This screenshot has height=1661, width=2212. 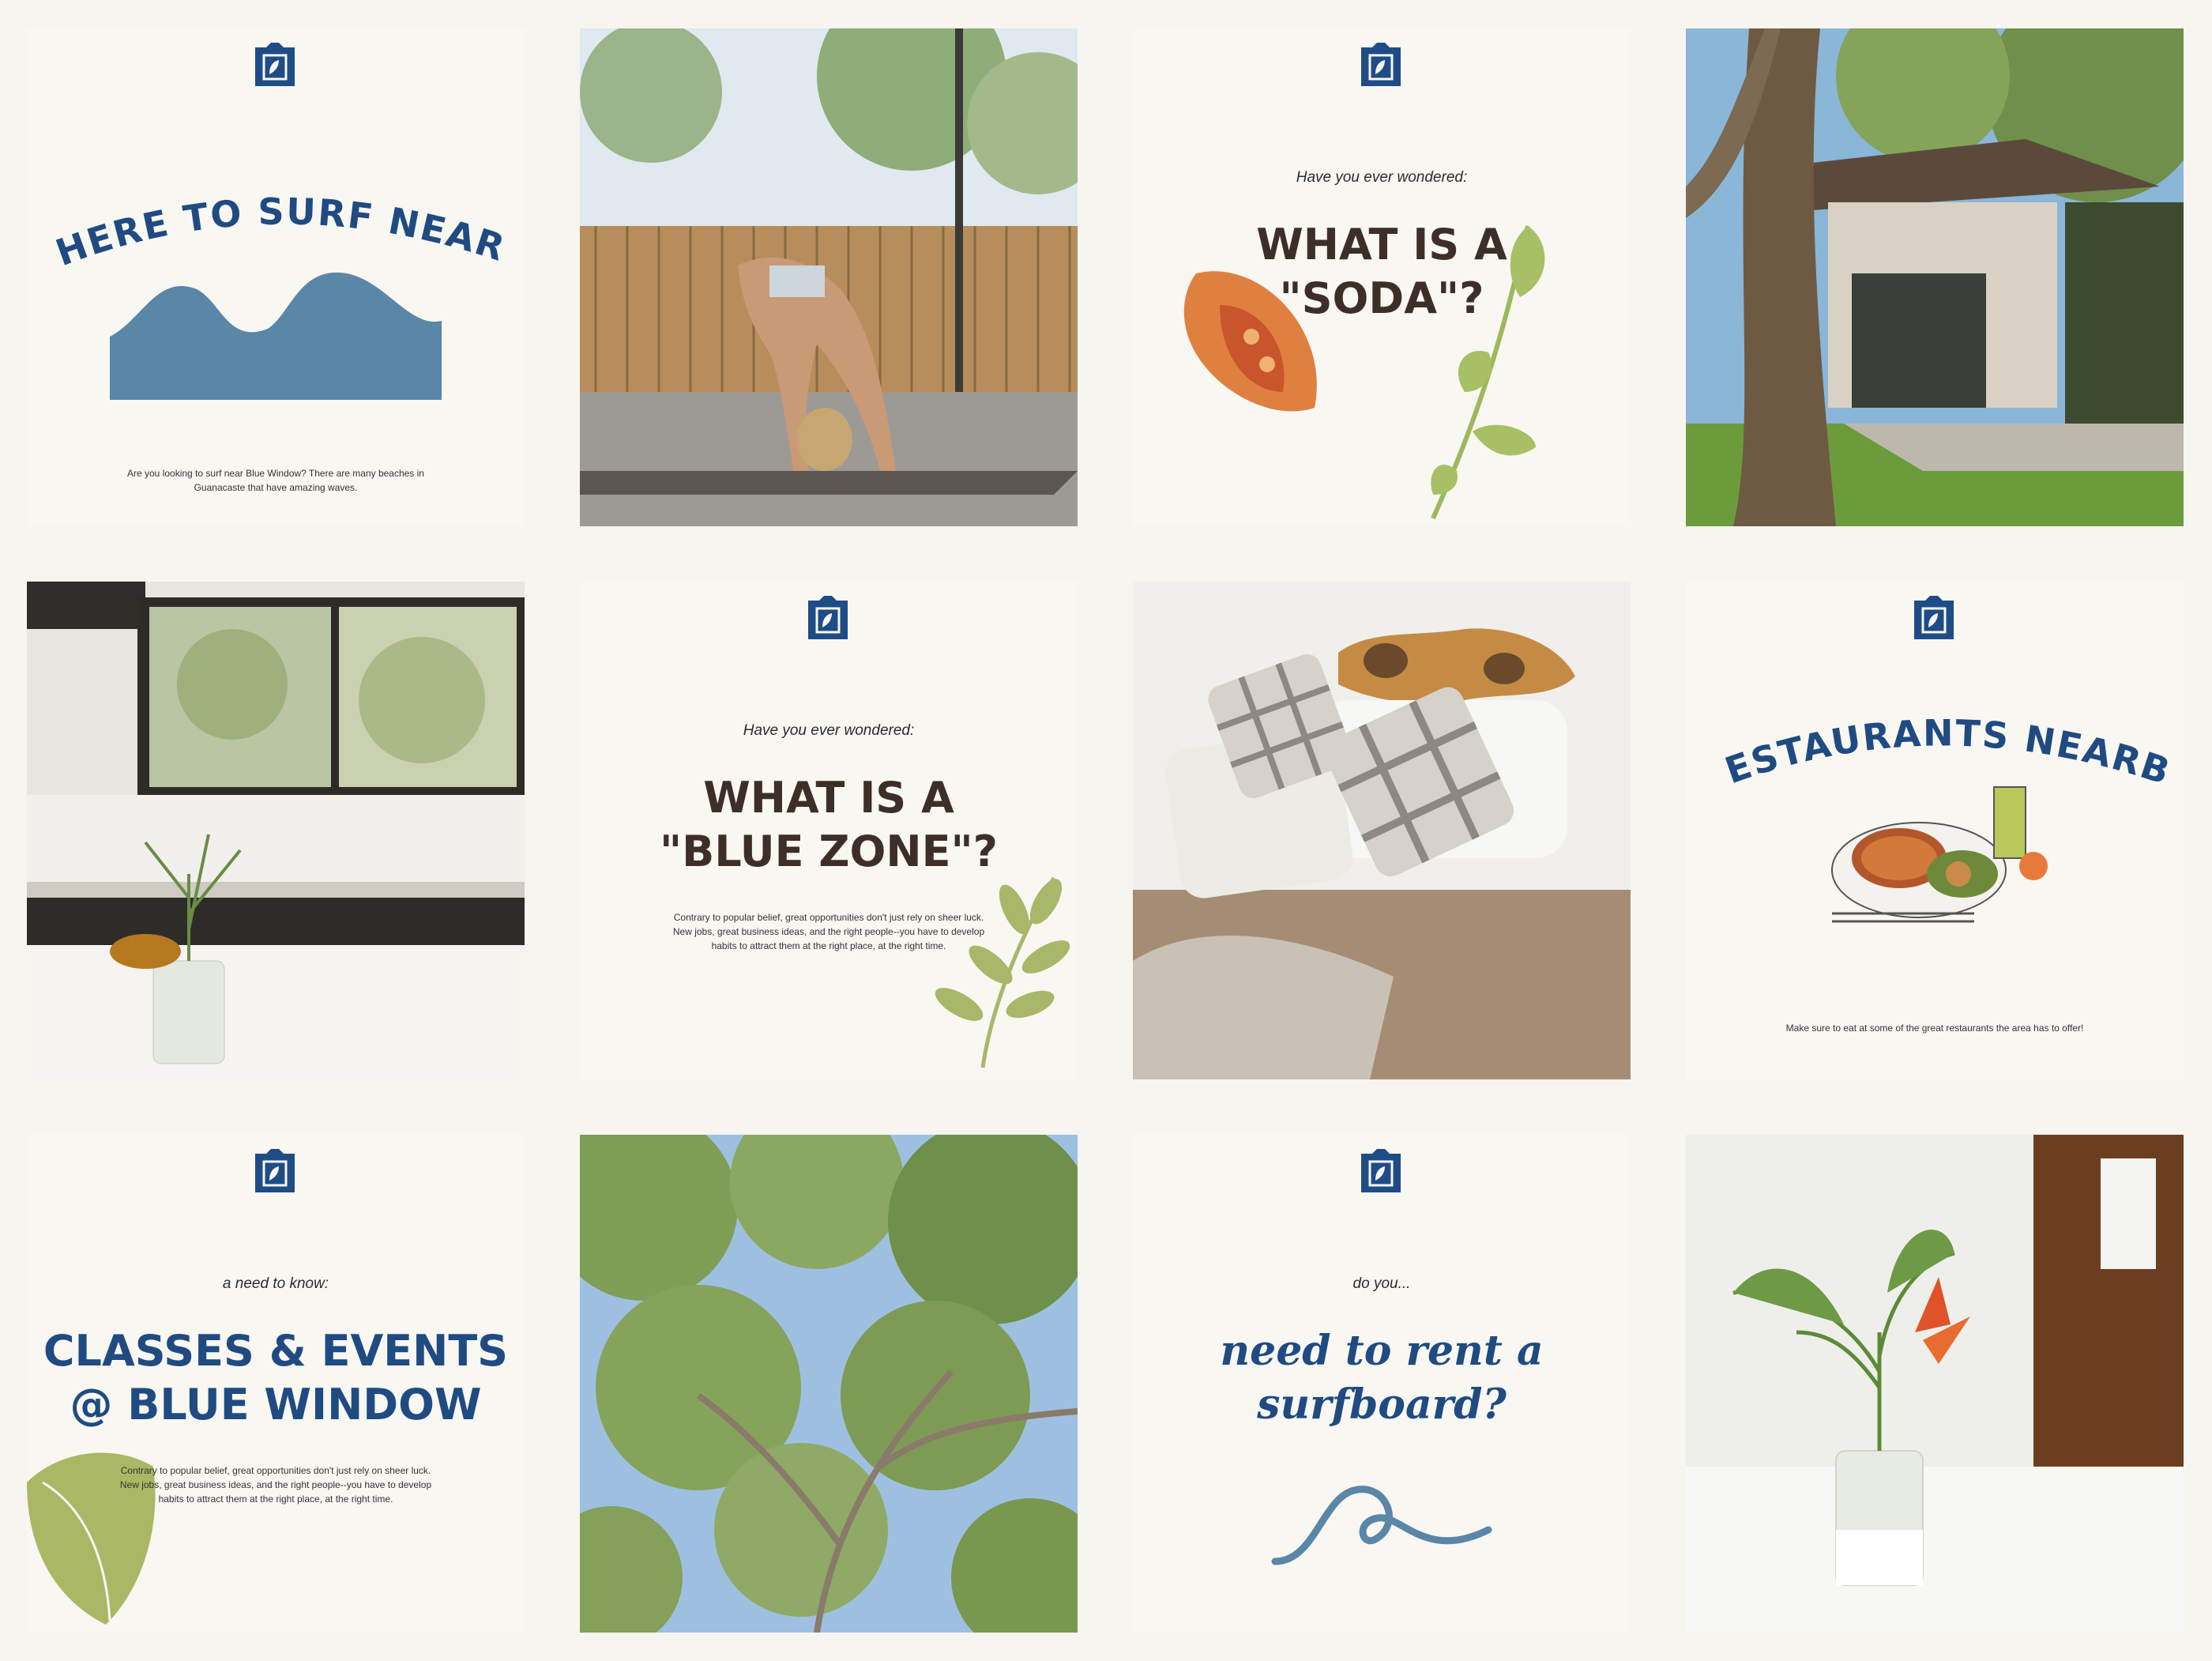 What do you see at coordinates (829, 730) in the screenshot?
I see `bluezone-kicker: Have you ever wondered:` at bounding box center [829, 730].